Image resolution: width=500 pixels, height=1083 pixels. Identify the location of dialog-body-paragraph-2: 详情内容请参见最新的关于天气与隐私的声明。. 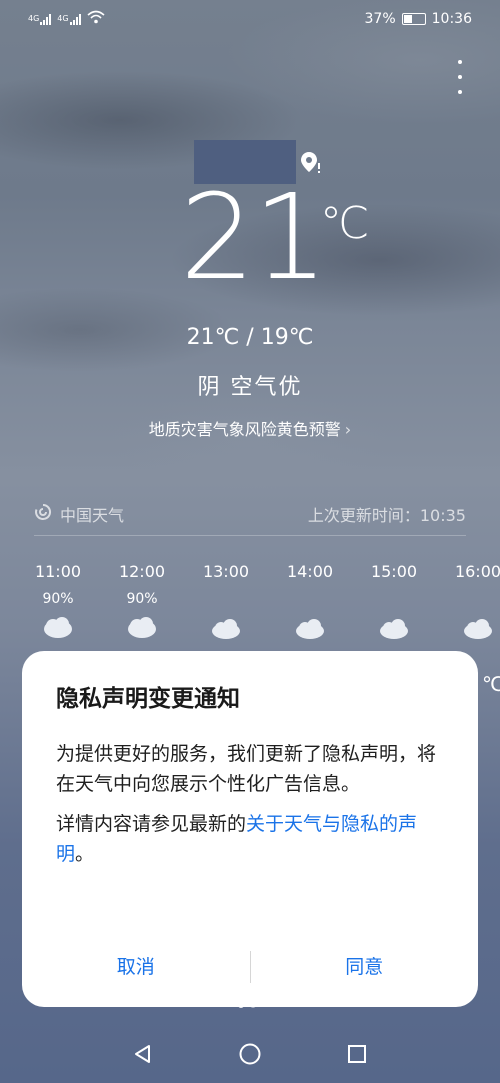
(250, 839).